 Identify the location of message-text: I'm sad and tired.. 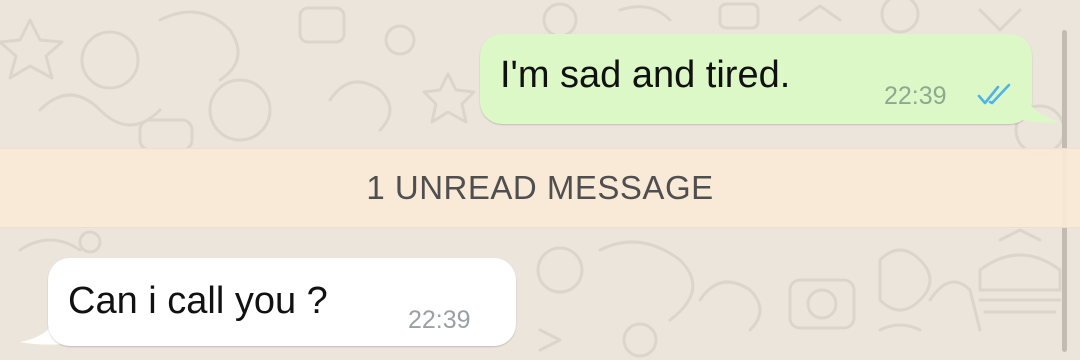
(645, 75).